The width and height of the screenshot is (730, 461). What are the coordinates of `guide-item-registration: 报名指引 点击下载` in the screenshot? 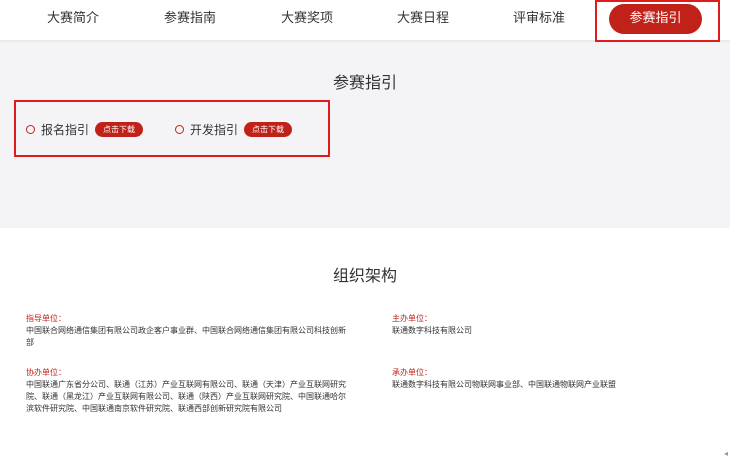 It's located at (85, 129).